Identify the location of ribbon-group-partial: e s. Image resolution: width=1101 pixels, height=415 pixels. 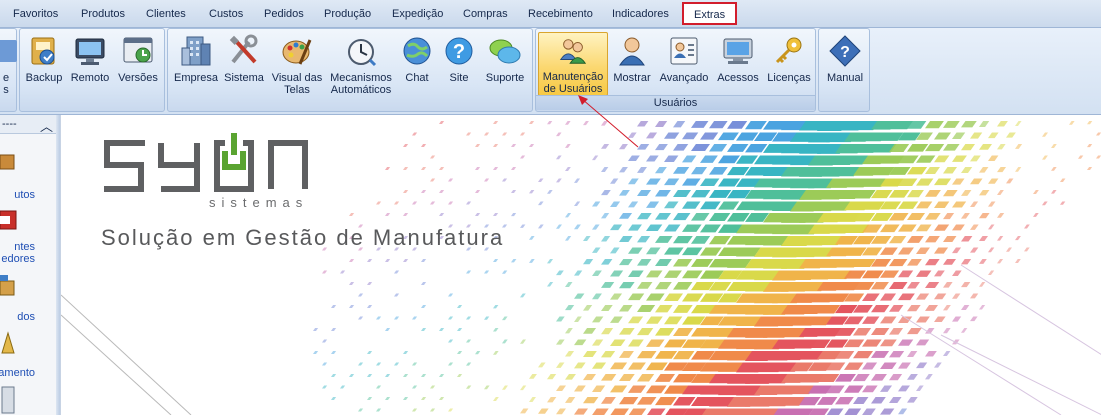
(8, 70).